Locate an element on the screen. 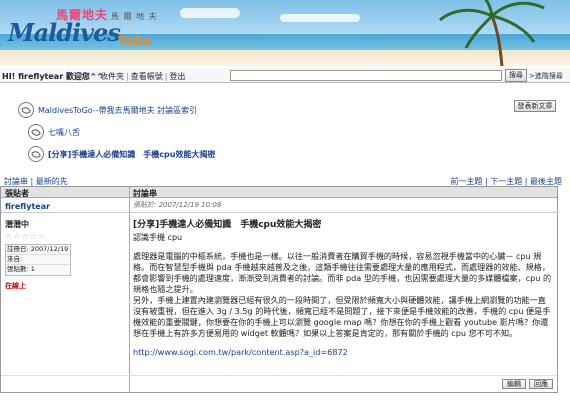 The width and height of the screenshot is (570, 400). location: 來自: is located at coordinates (38, 260).